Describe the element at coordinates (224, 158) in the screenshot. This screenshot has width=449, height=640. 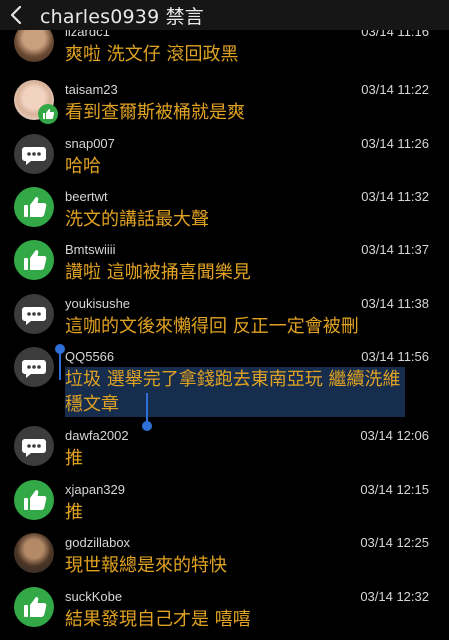
I see `comment-row: snap007 03/14 11:26 哈哈` at that location.